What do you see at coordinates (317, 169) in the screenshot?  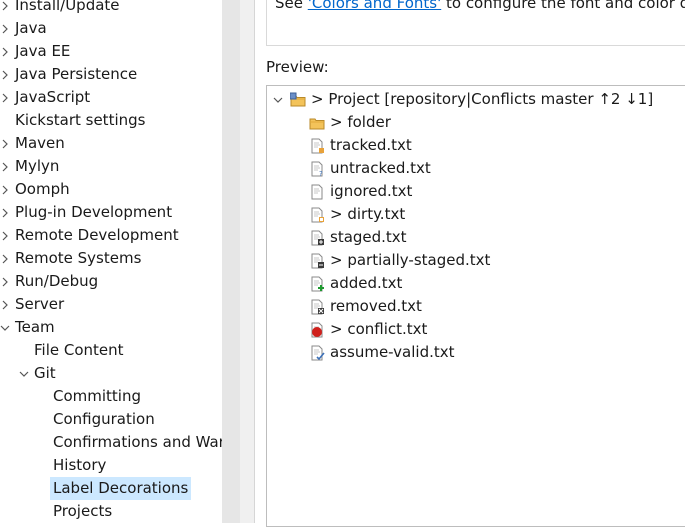 I see `file-untracked-icon: ?` at bounding box center [317, 169].